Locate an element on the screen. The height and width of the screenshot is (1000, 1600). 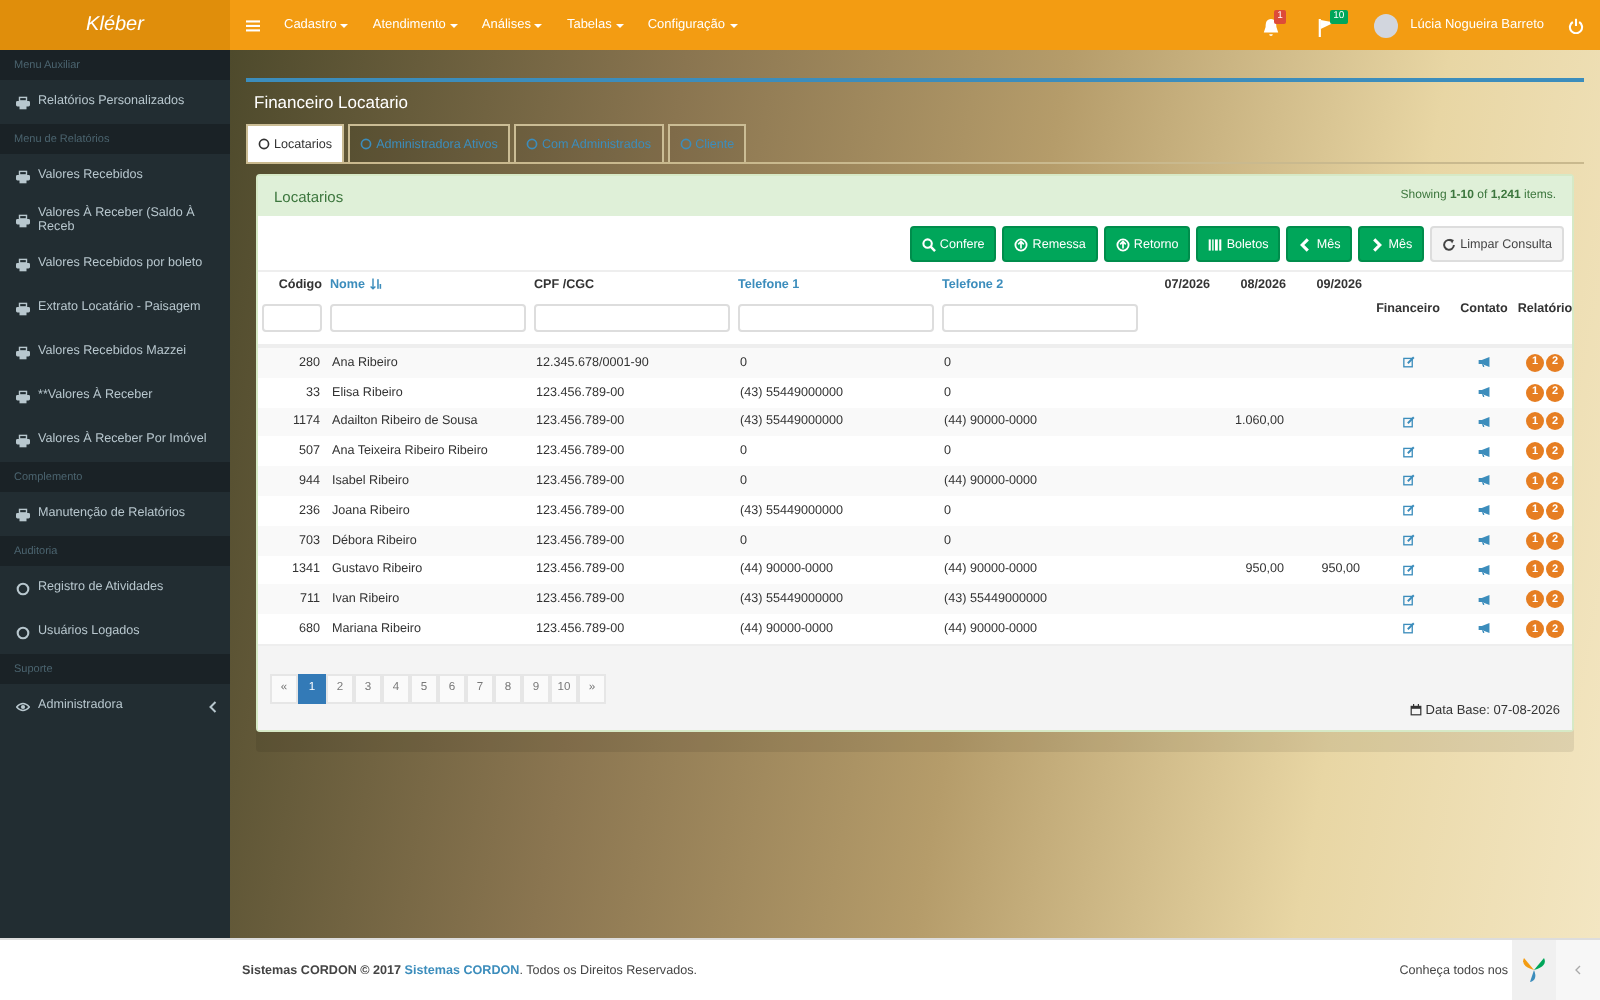
barcode-icon is located at coordinates (1215, 244).